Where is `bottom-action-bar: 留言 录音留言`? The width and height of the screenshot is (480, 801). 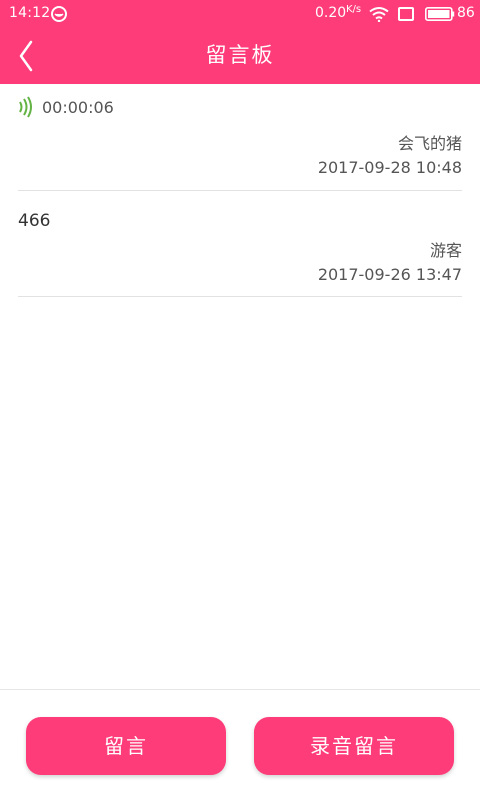
bottom-action-bar: 留言 录音留言 is located at coordinates (240, 745).